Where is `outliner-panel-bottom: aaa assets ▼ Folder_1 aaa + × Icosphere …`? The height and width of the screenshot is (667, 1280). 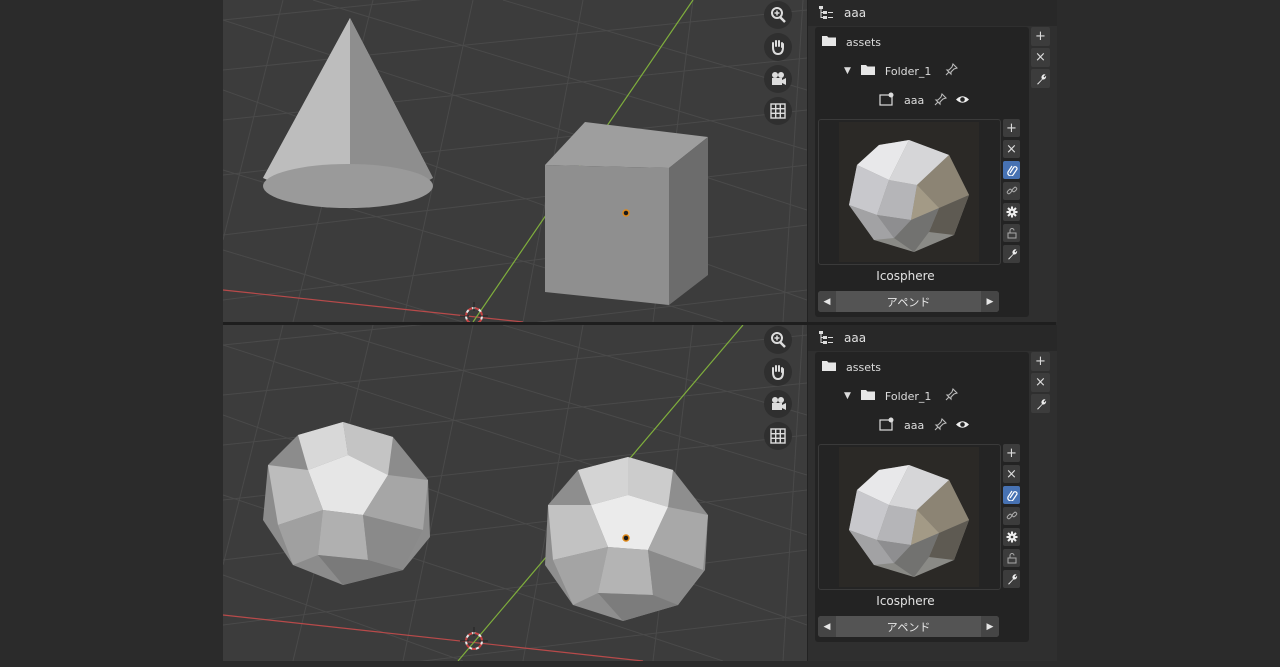 outliner-panel-bottom: aaa assets ▼ Folder_1 aaa + × Icosphere … is located at coordinates (932, 493).